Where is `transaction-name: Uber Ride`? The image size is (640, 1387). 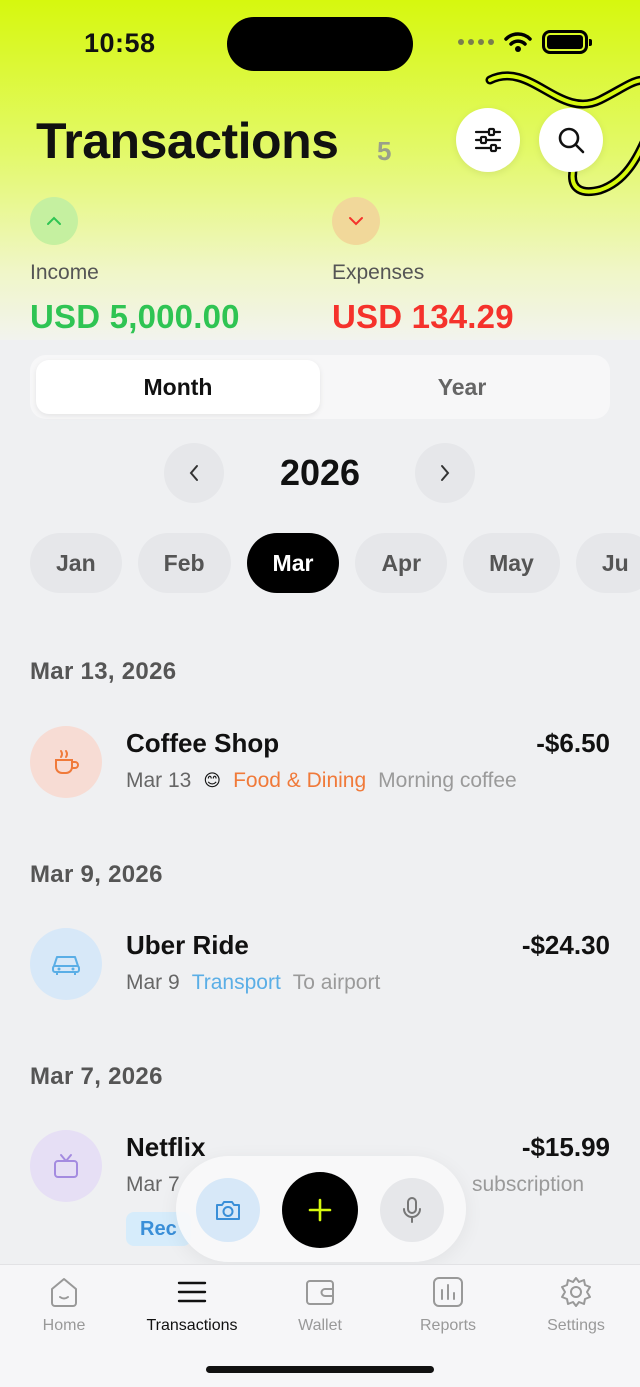 transaction-name: Uber Ride is located at coordinates (187, 945).